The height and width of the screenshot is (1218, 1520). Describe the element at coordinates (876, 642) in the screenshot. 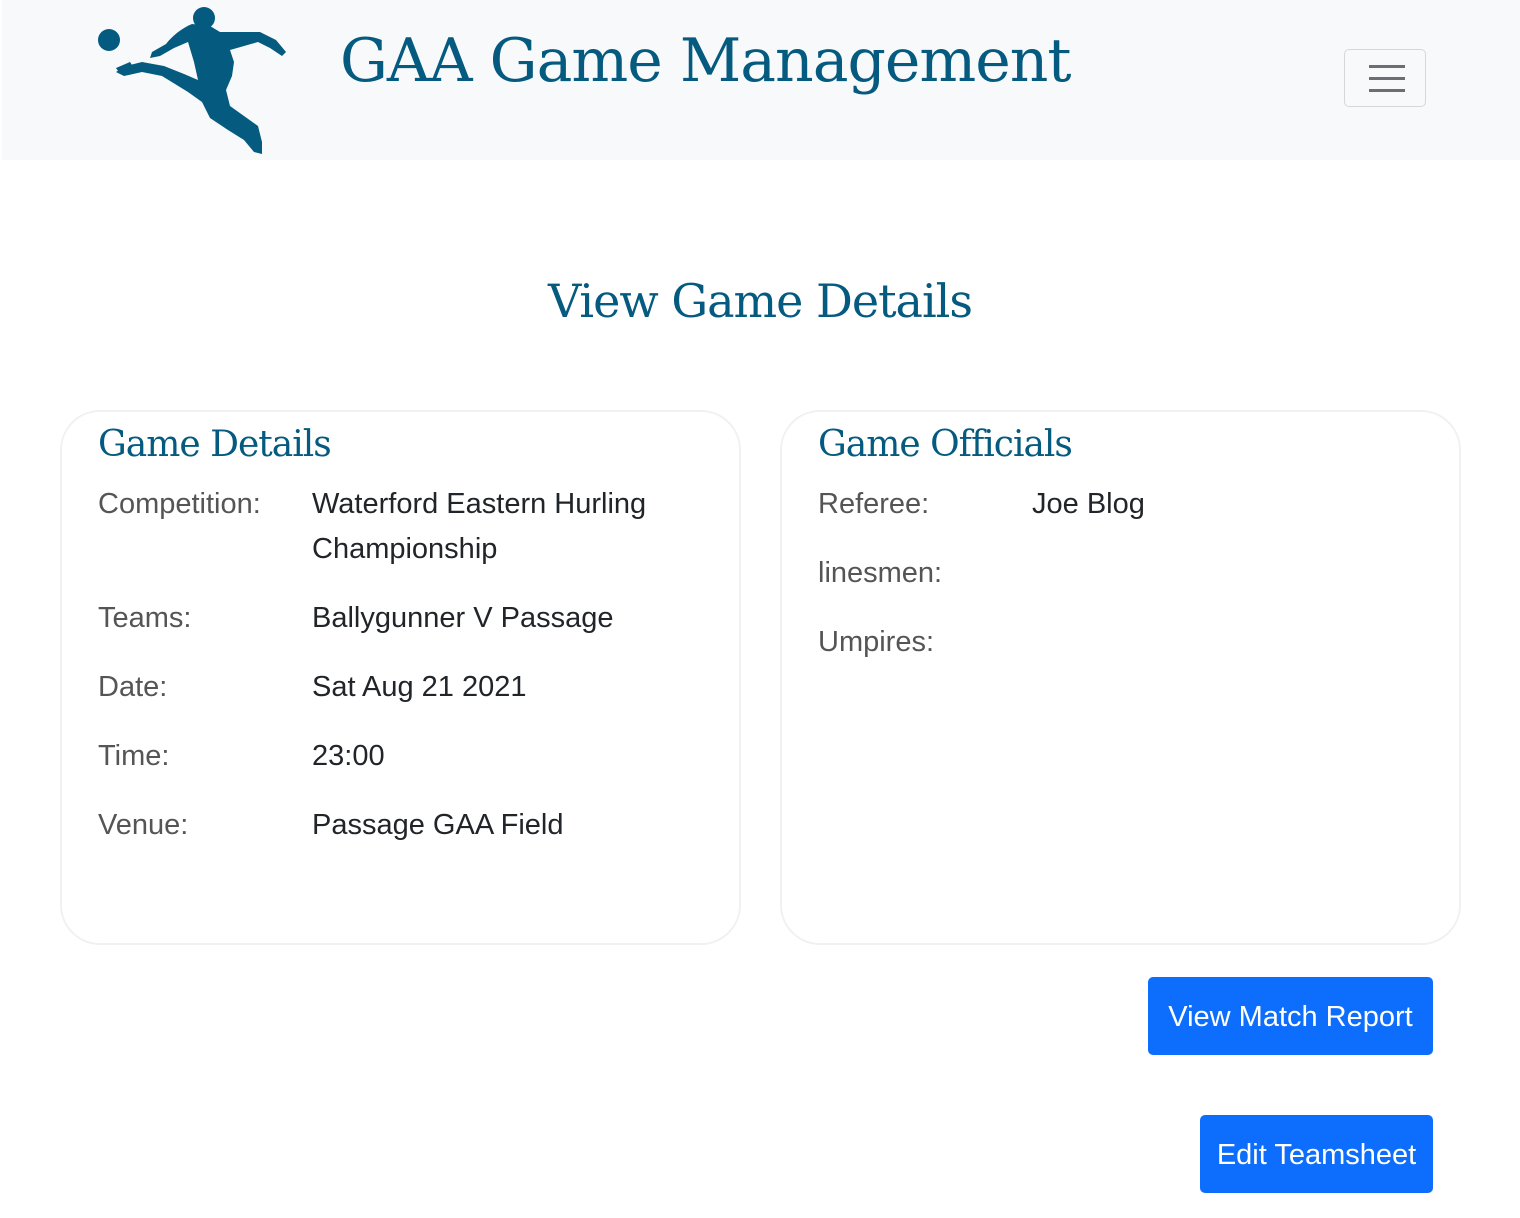

I see `umpires-label: Umpires:` at that location.